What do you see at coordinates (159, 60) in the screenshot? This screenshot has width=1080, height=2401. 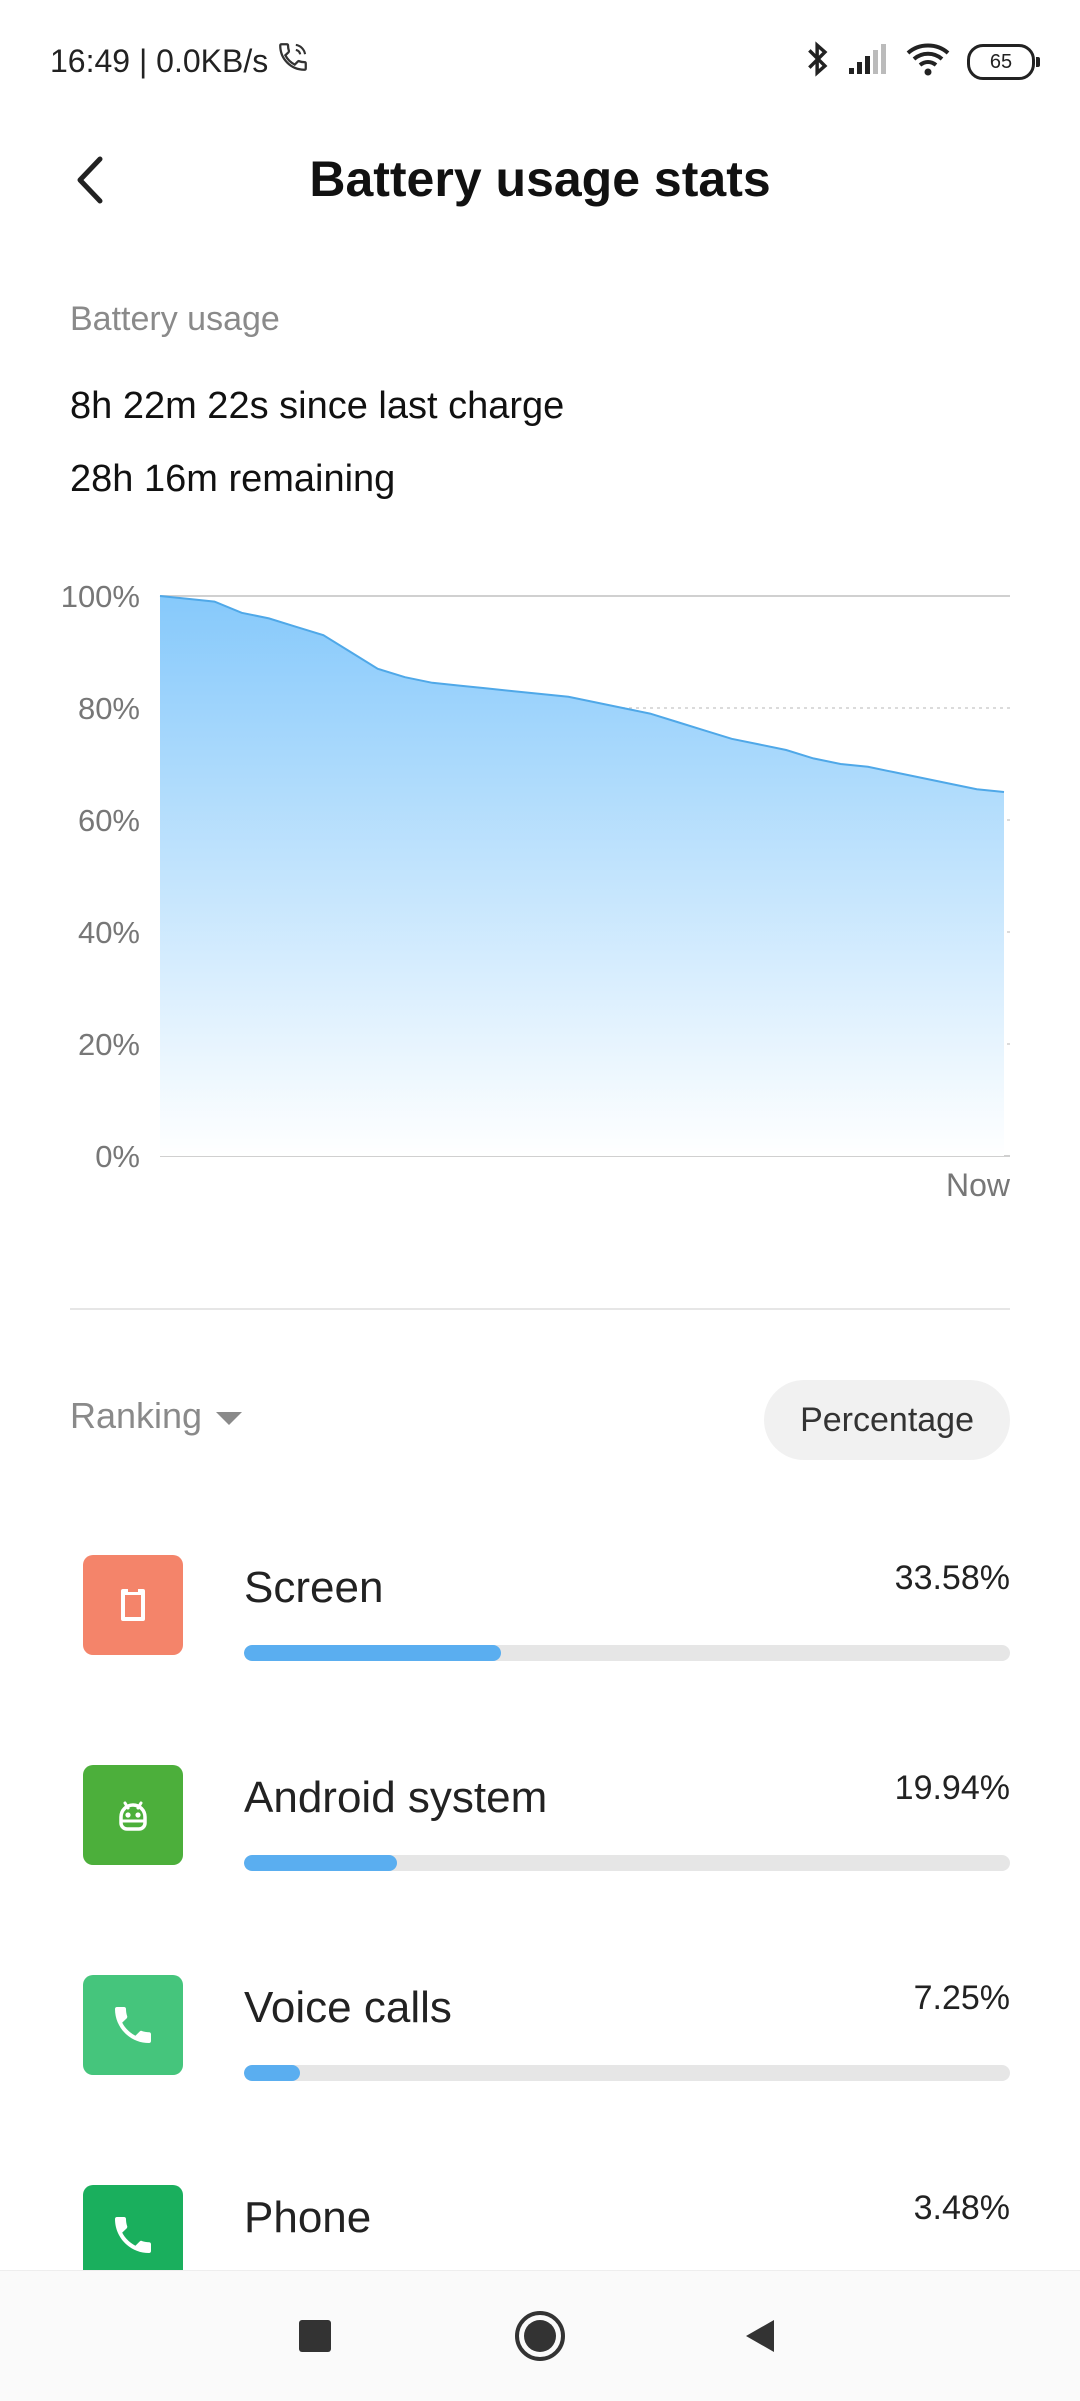 I see `status-time: 16:49 | 0.0KB/s` at bounding box center [159, 60].